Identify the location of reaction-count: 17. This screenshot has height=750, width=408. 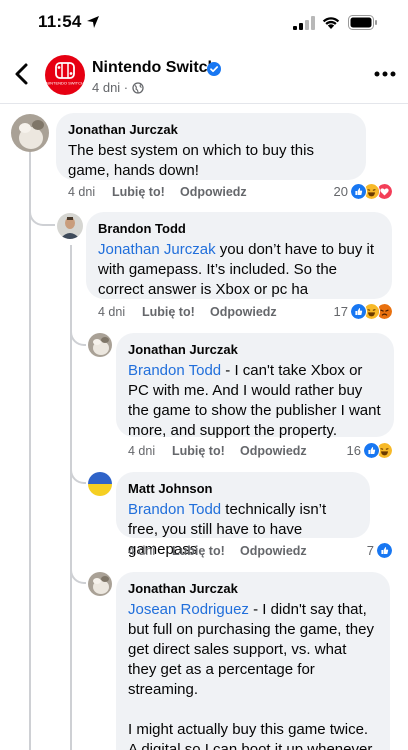
(340, 311).